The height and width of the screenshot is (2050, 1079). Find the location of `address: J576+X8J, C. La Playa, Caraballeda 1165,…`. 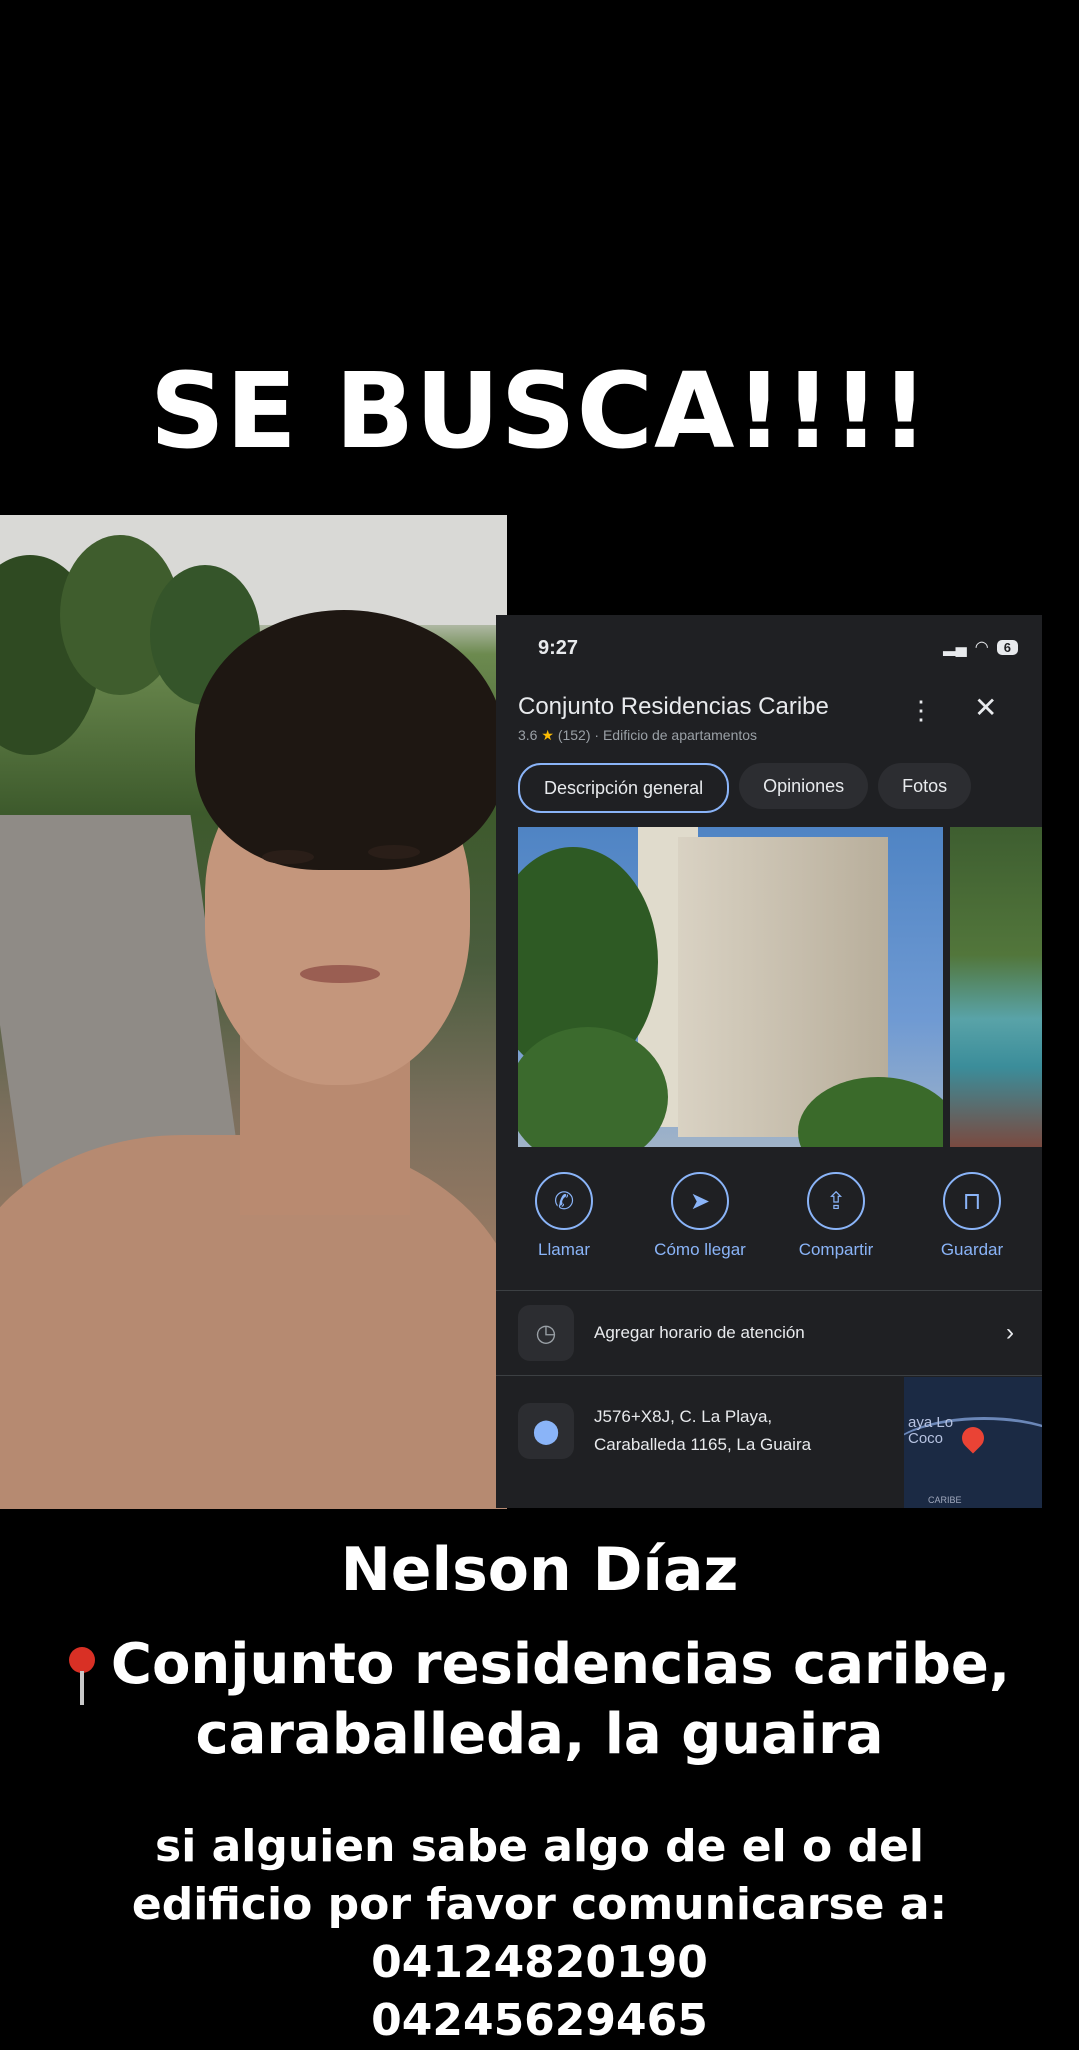

address: J576+X8J, C. La Playa, Caraballeda 1165,… is located at coordinates (702, 1431).